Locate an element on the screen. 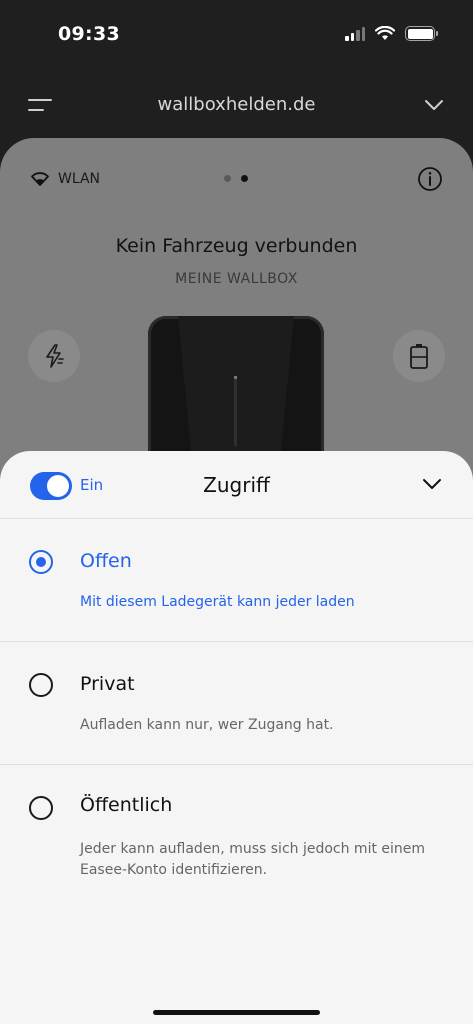  nav-title: wallboxhelden.de is located at coordinates (236, 104).